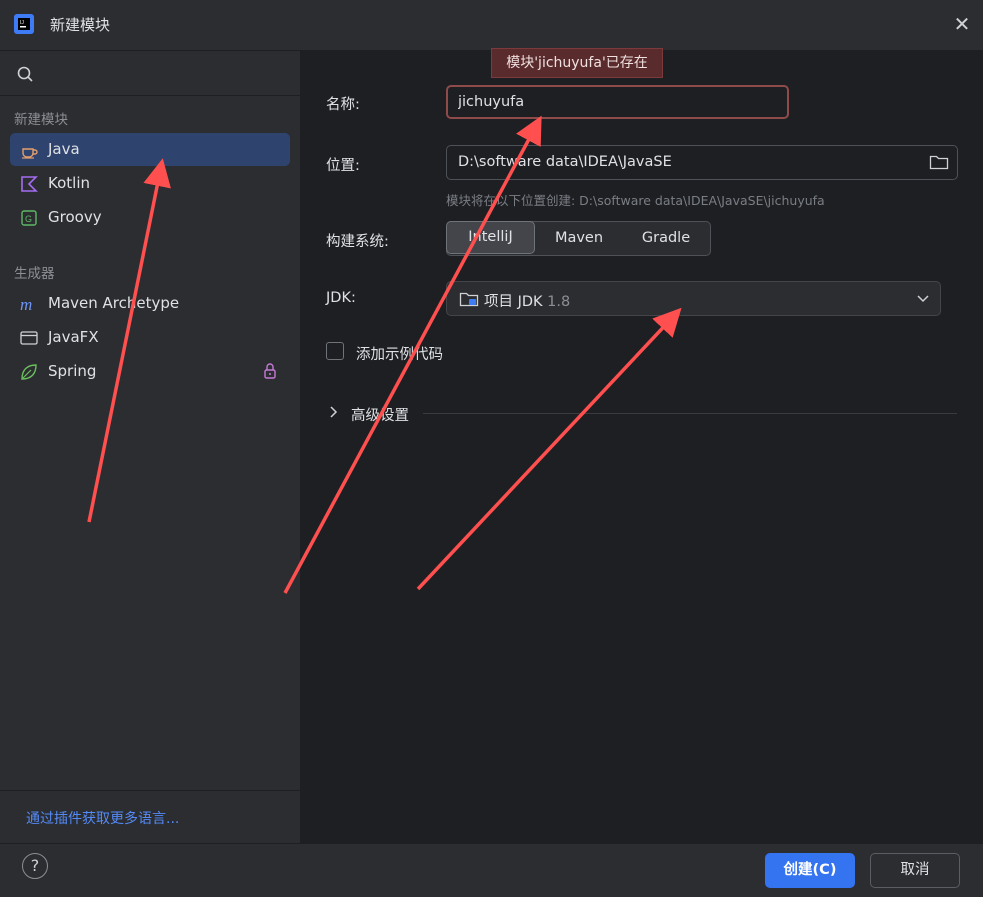 The image size is (983, 897). I want to click on sidebar-item-groovy: G Groovy, so click(150, 217).